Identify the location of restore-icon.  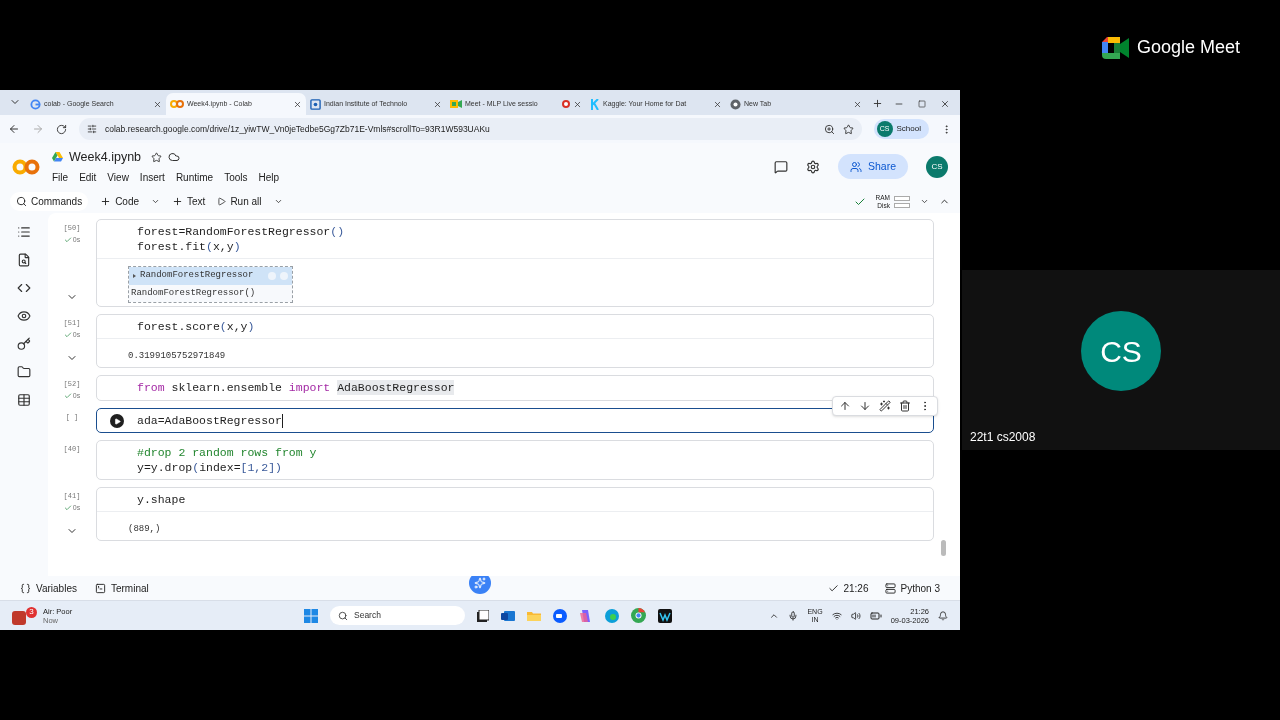
(922, 104).